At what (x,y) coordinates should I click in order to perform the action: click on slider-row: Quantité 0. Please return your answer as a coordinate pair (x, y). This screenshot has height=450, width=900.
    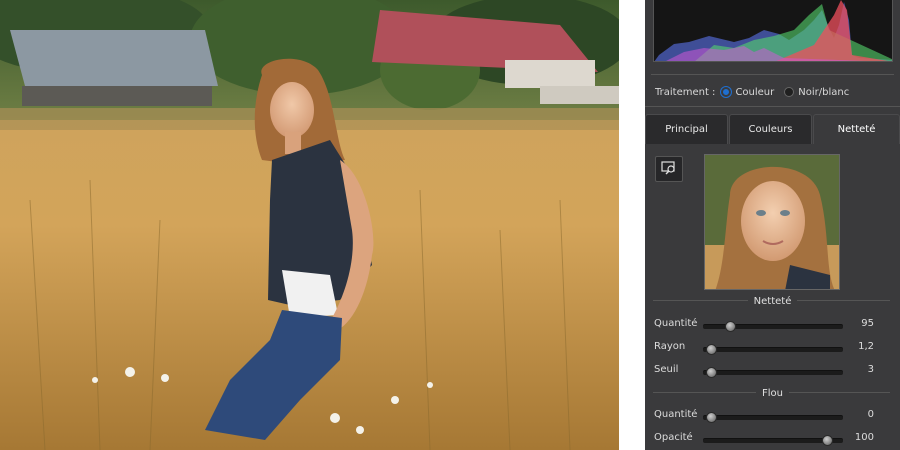
    Looking at the image, I should click on (774, 416).